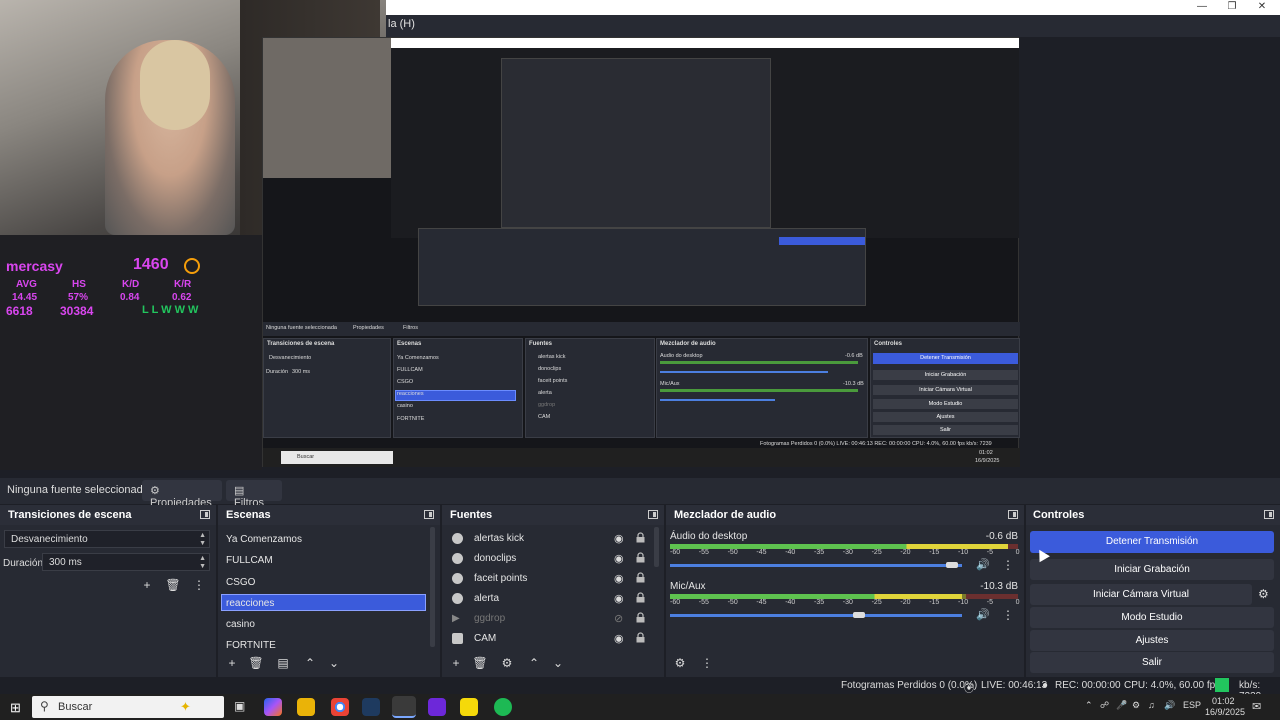  Describe the element at coordinates (501, 578) in the screenshot. I see `source-name: faceit points` at that location.